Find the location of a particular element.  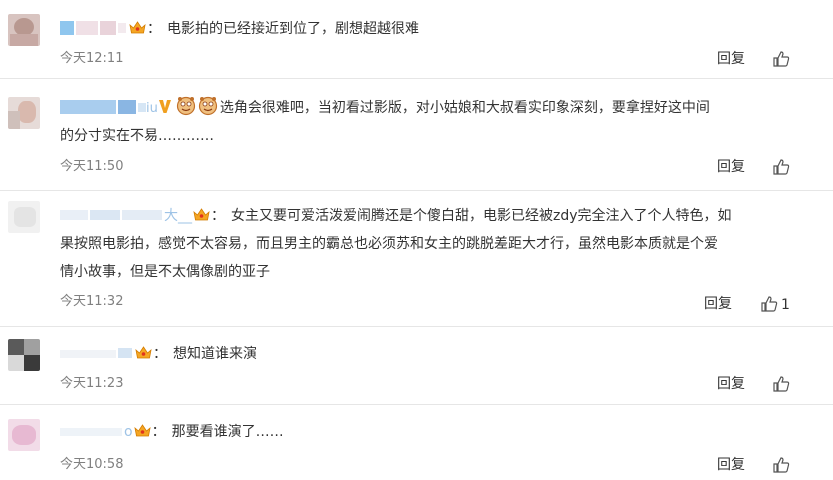

comment-line-3: 情小故事，但是不太偶像剧的亚子 is located at coordinates (165, 272).